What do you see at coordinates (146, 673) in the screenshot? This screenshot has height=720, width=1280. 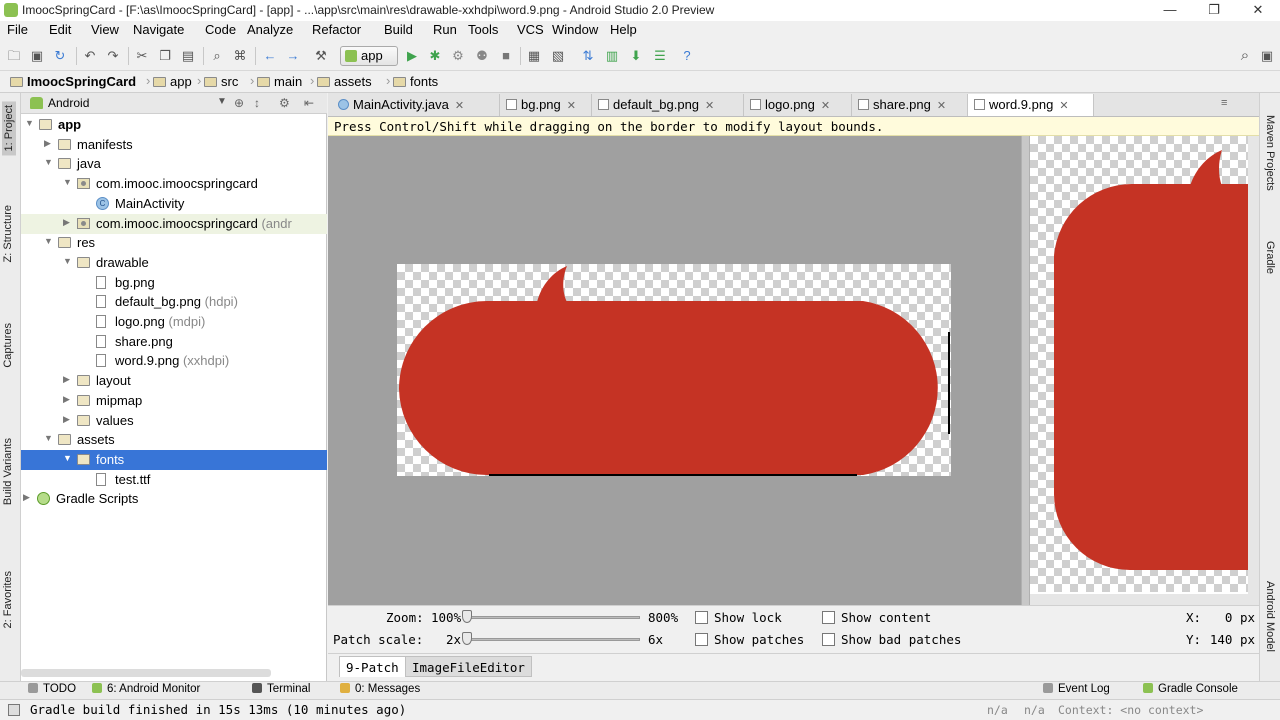 I see `horizontal-scrollbar` at bounding box center [146, 673].